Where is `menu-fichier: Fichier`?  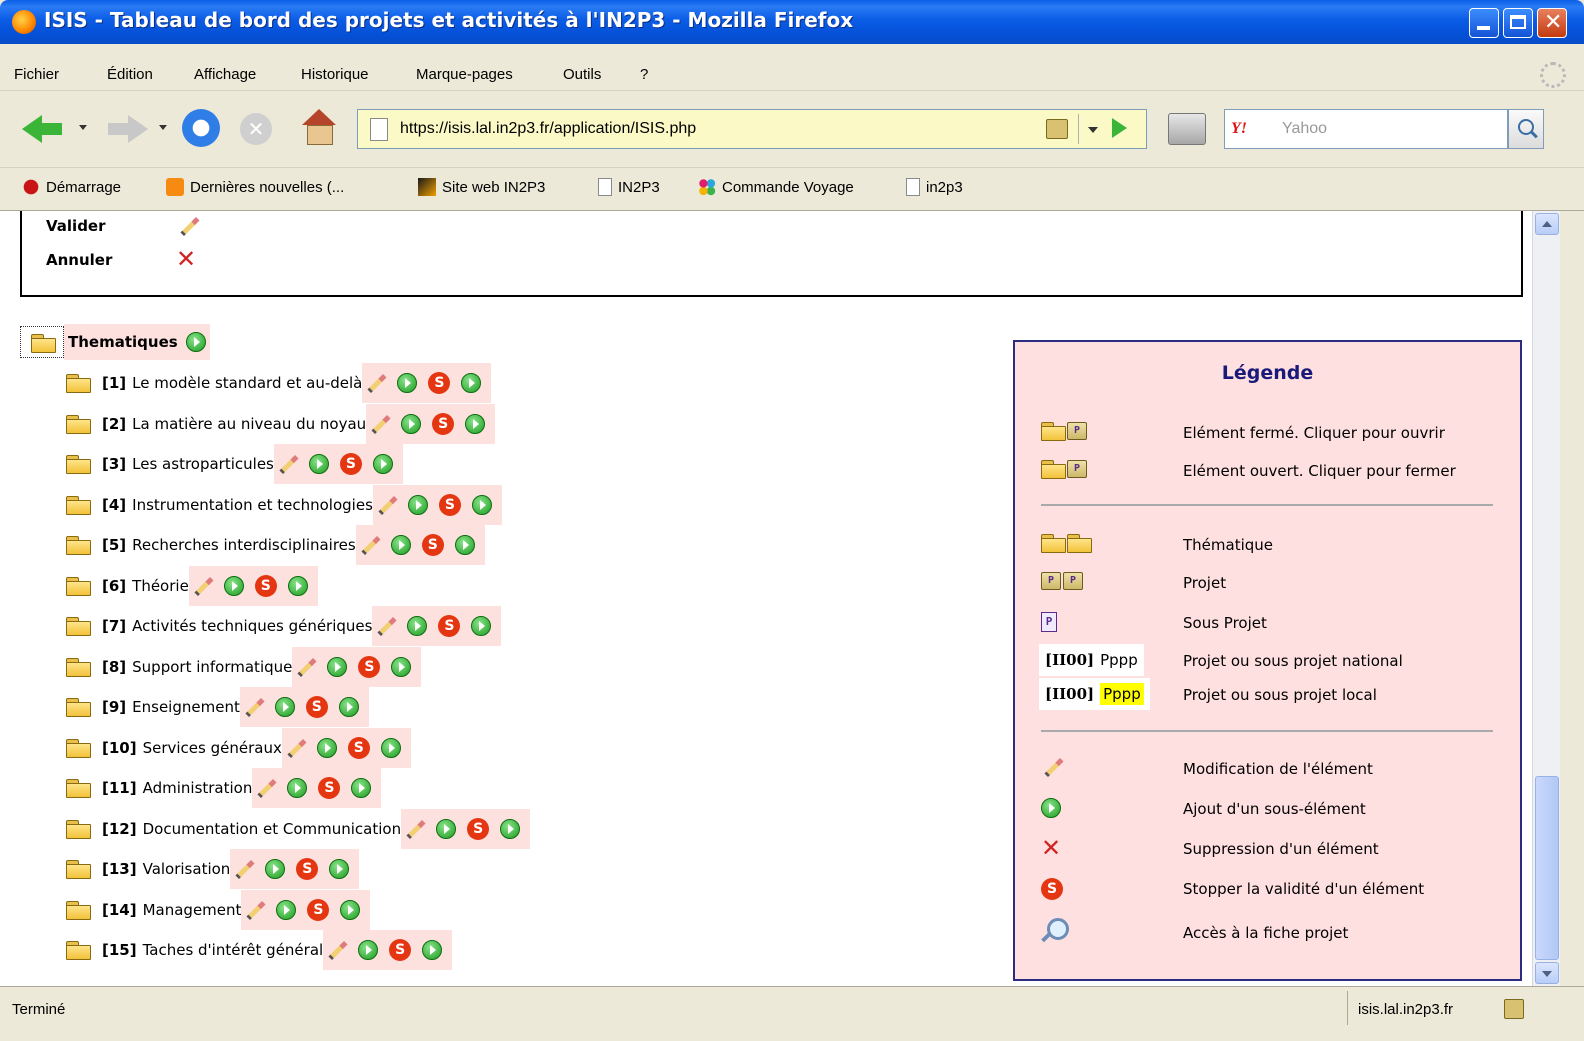
menu-fichier: Fichier is located at coordinates (36, 74).